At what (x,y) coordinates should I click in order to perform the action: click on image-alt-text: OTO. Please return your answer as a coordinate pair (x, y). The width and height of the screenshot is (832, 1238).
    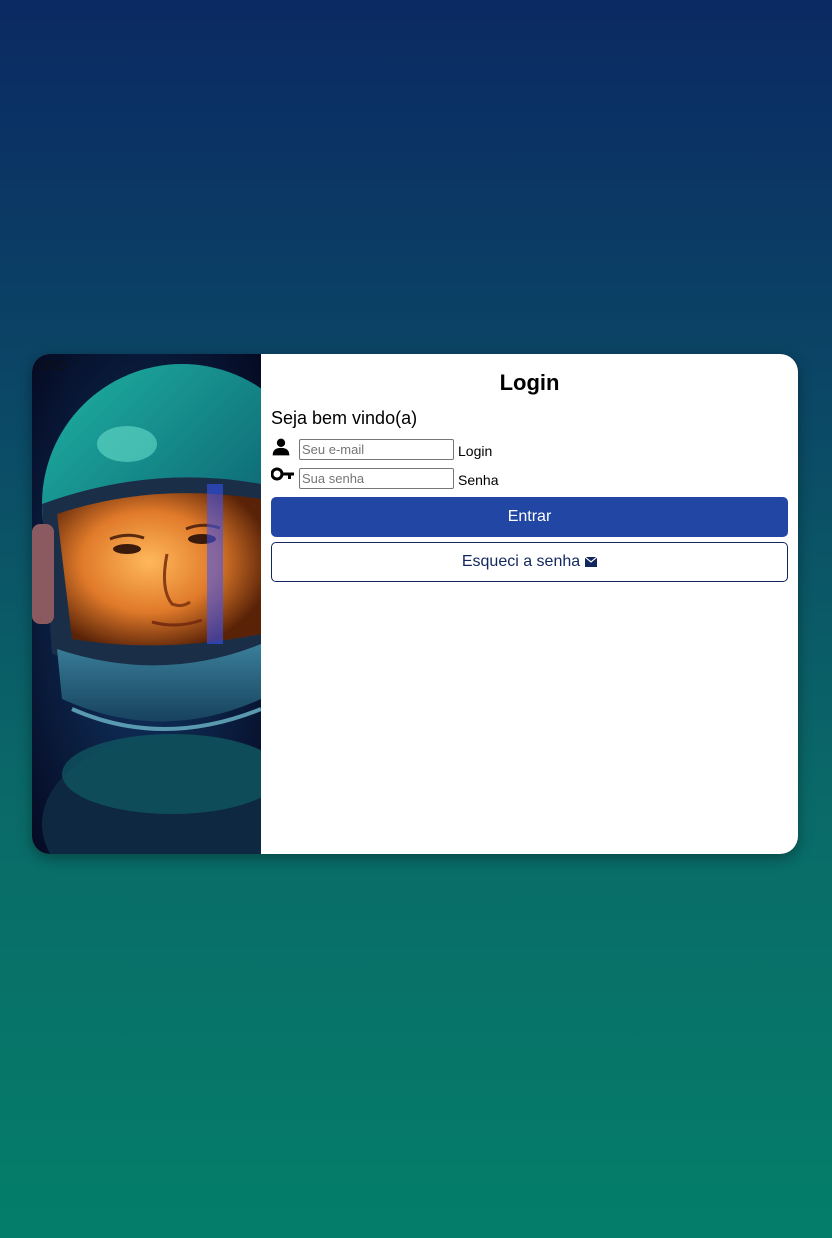
    Looking at the image, I should click on (52, 365).